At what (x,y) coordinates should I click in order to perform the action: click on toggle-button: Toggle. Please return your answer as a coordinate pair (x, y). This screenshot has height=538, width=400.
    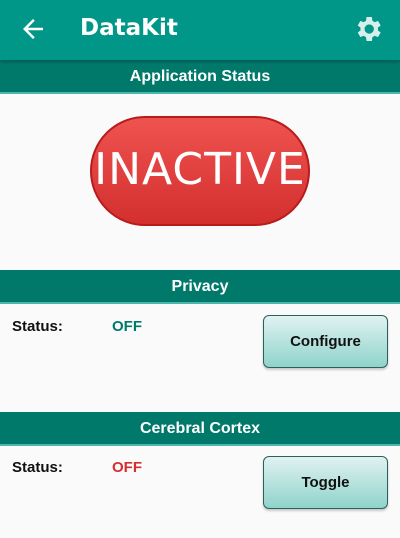
    Looking at the image, I should click on (325, 482).